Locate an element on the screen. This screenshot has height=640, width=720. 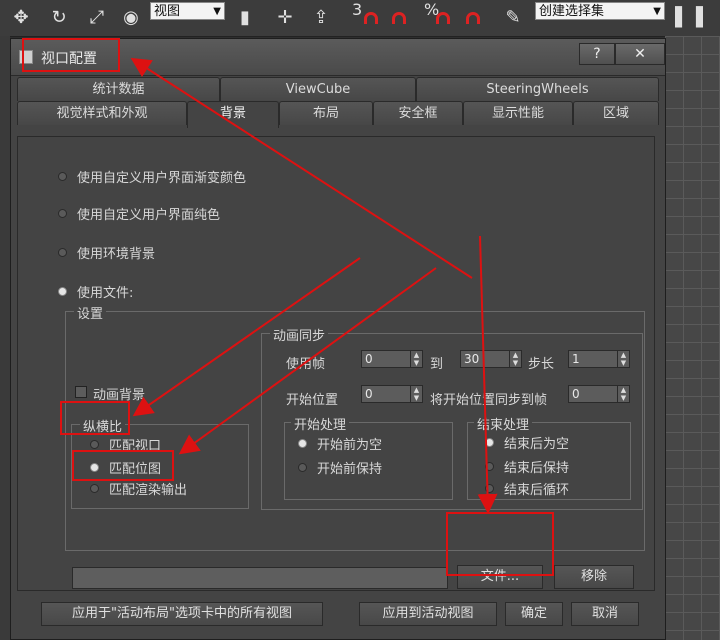
tab-viewcube: ViewCube is located at coordinates (318, 89).